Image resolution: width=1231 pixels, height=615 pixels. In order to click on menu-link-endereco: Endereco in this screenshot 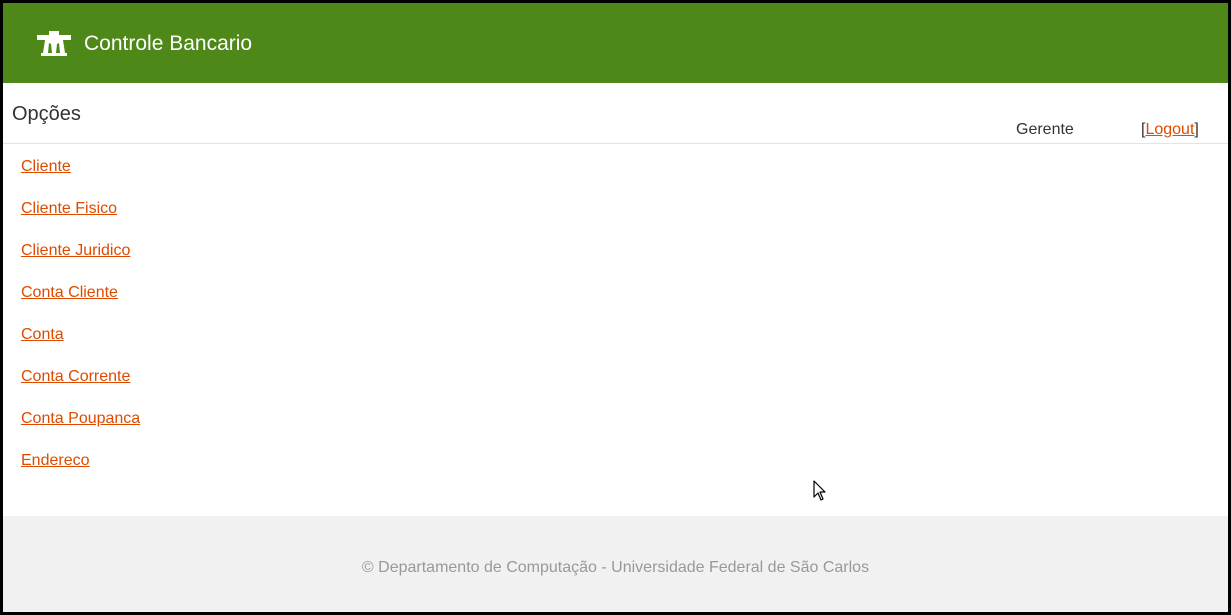, I will do `click(55, 460)`.